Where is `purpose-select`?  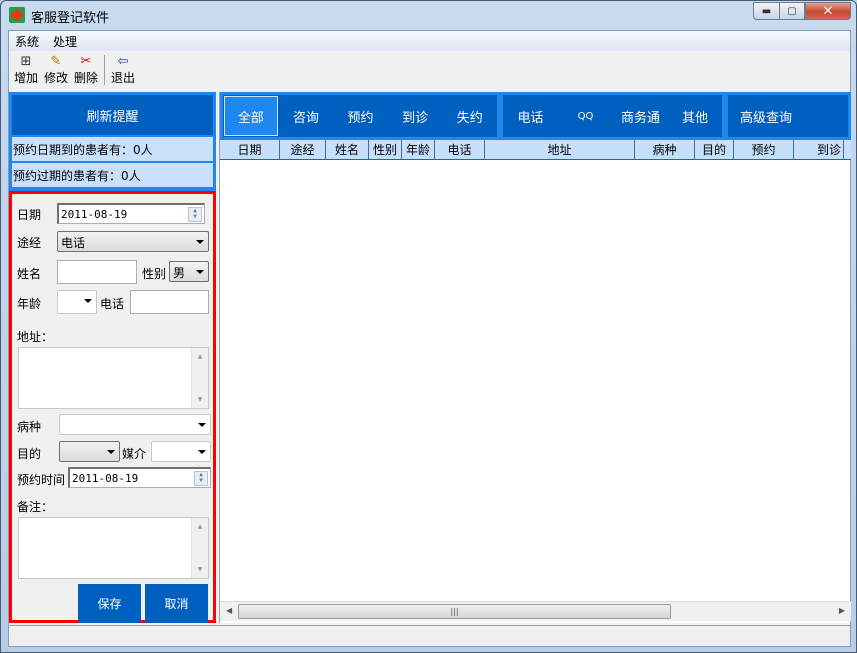 purpose-select is located at coordinates (89, 451).